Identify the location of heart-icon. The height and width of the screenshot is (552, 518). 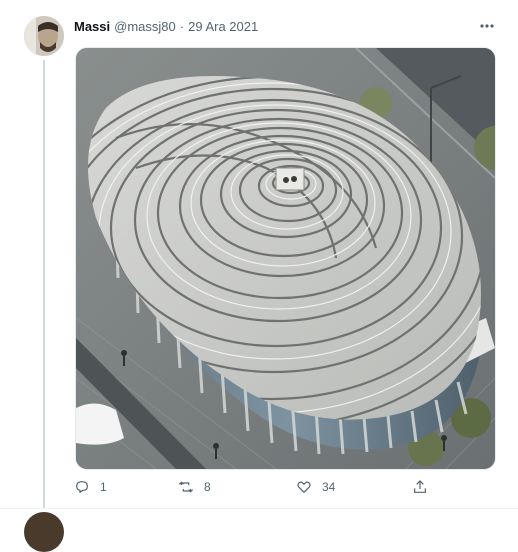
(304, 487).